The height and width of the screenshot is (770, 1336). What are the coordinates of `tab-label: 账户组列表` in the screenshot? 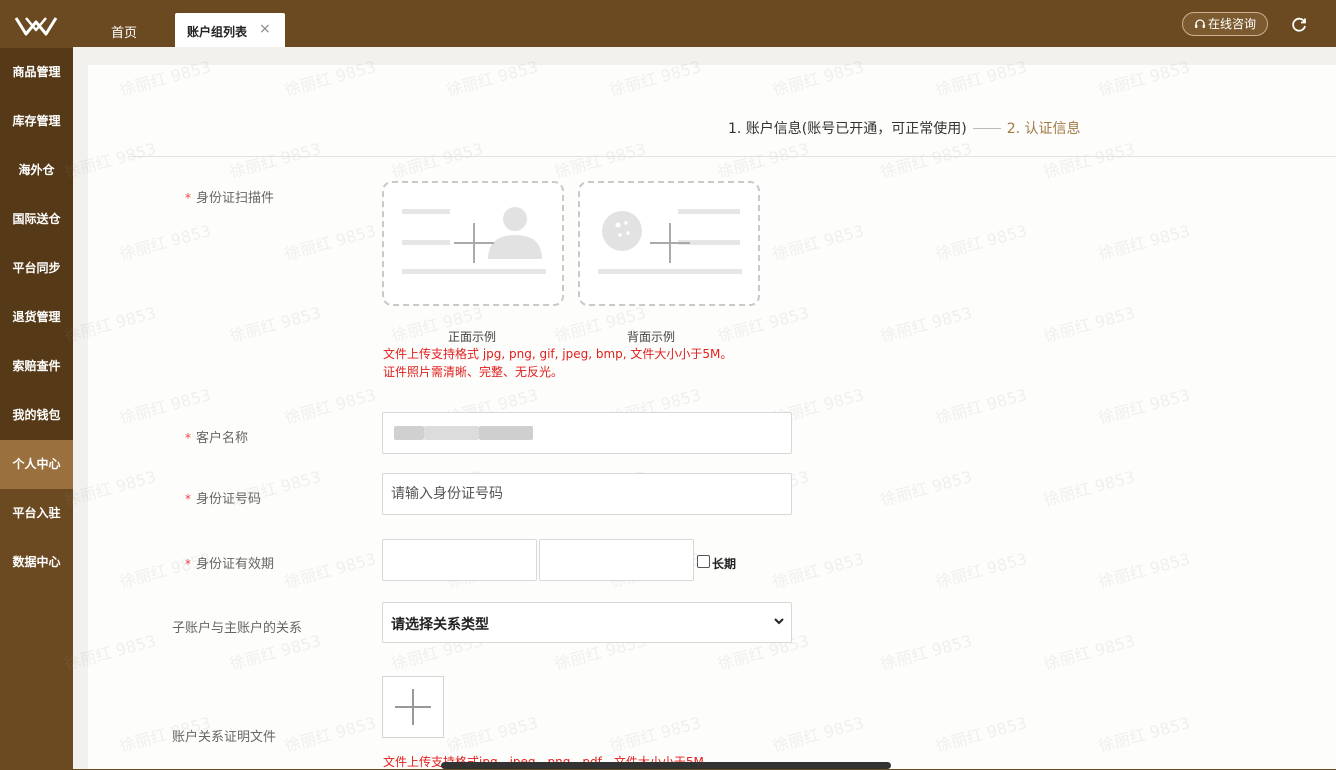 It's located at (217, 32).